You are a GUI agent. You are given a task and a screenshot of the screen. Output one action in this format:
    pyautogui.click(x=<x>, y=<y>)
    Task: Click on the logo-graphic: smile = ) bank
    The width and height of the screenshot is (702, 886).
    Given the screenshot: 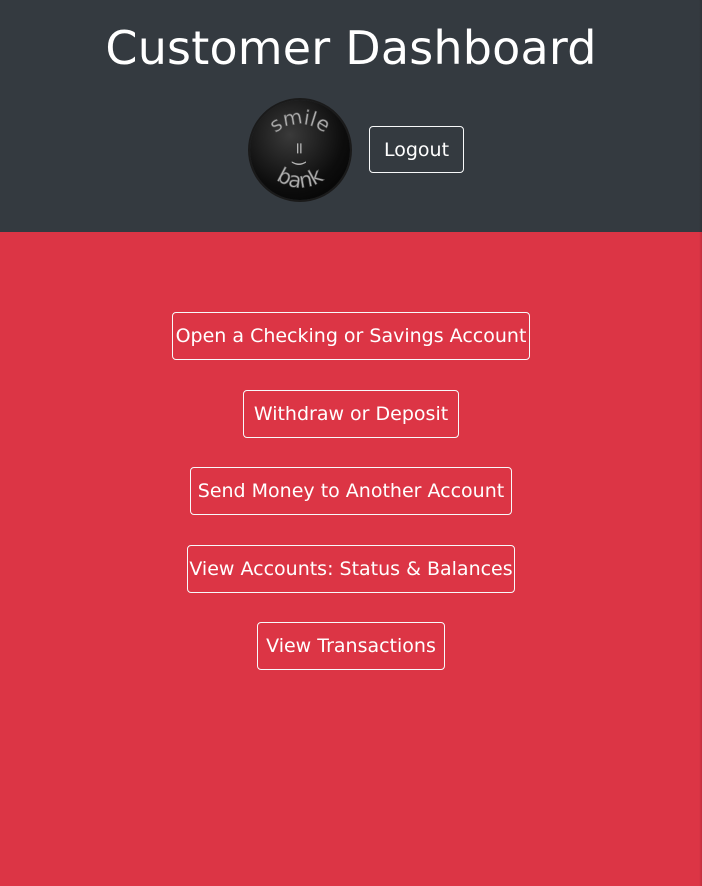 What is the action you would take?
    pyautogui.click(x=299, y=148)
    